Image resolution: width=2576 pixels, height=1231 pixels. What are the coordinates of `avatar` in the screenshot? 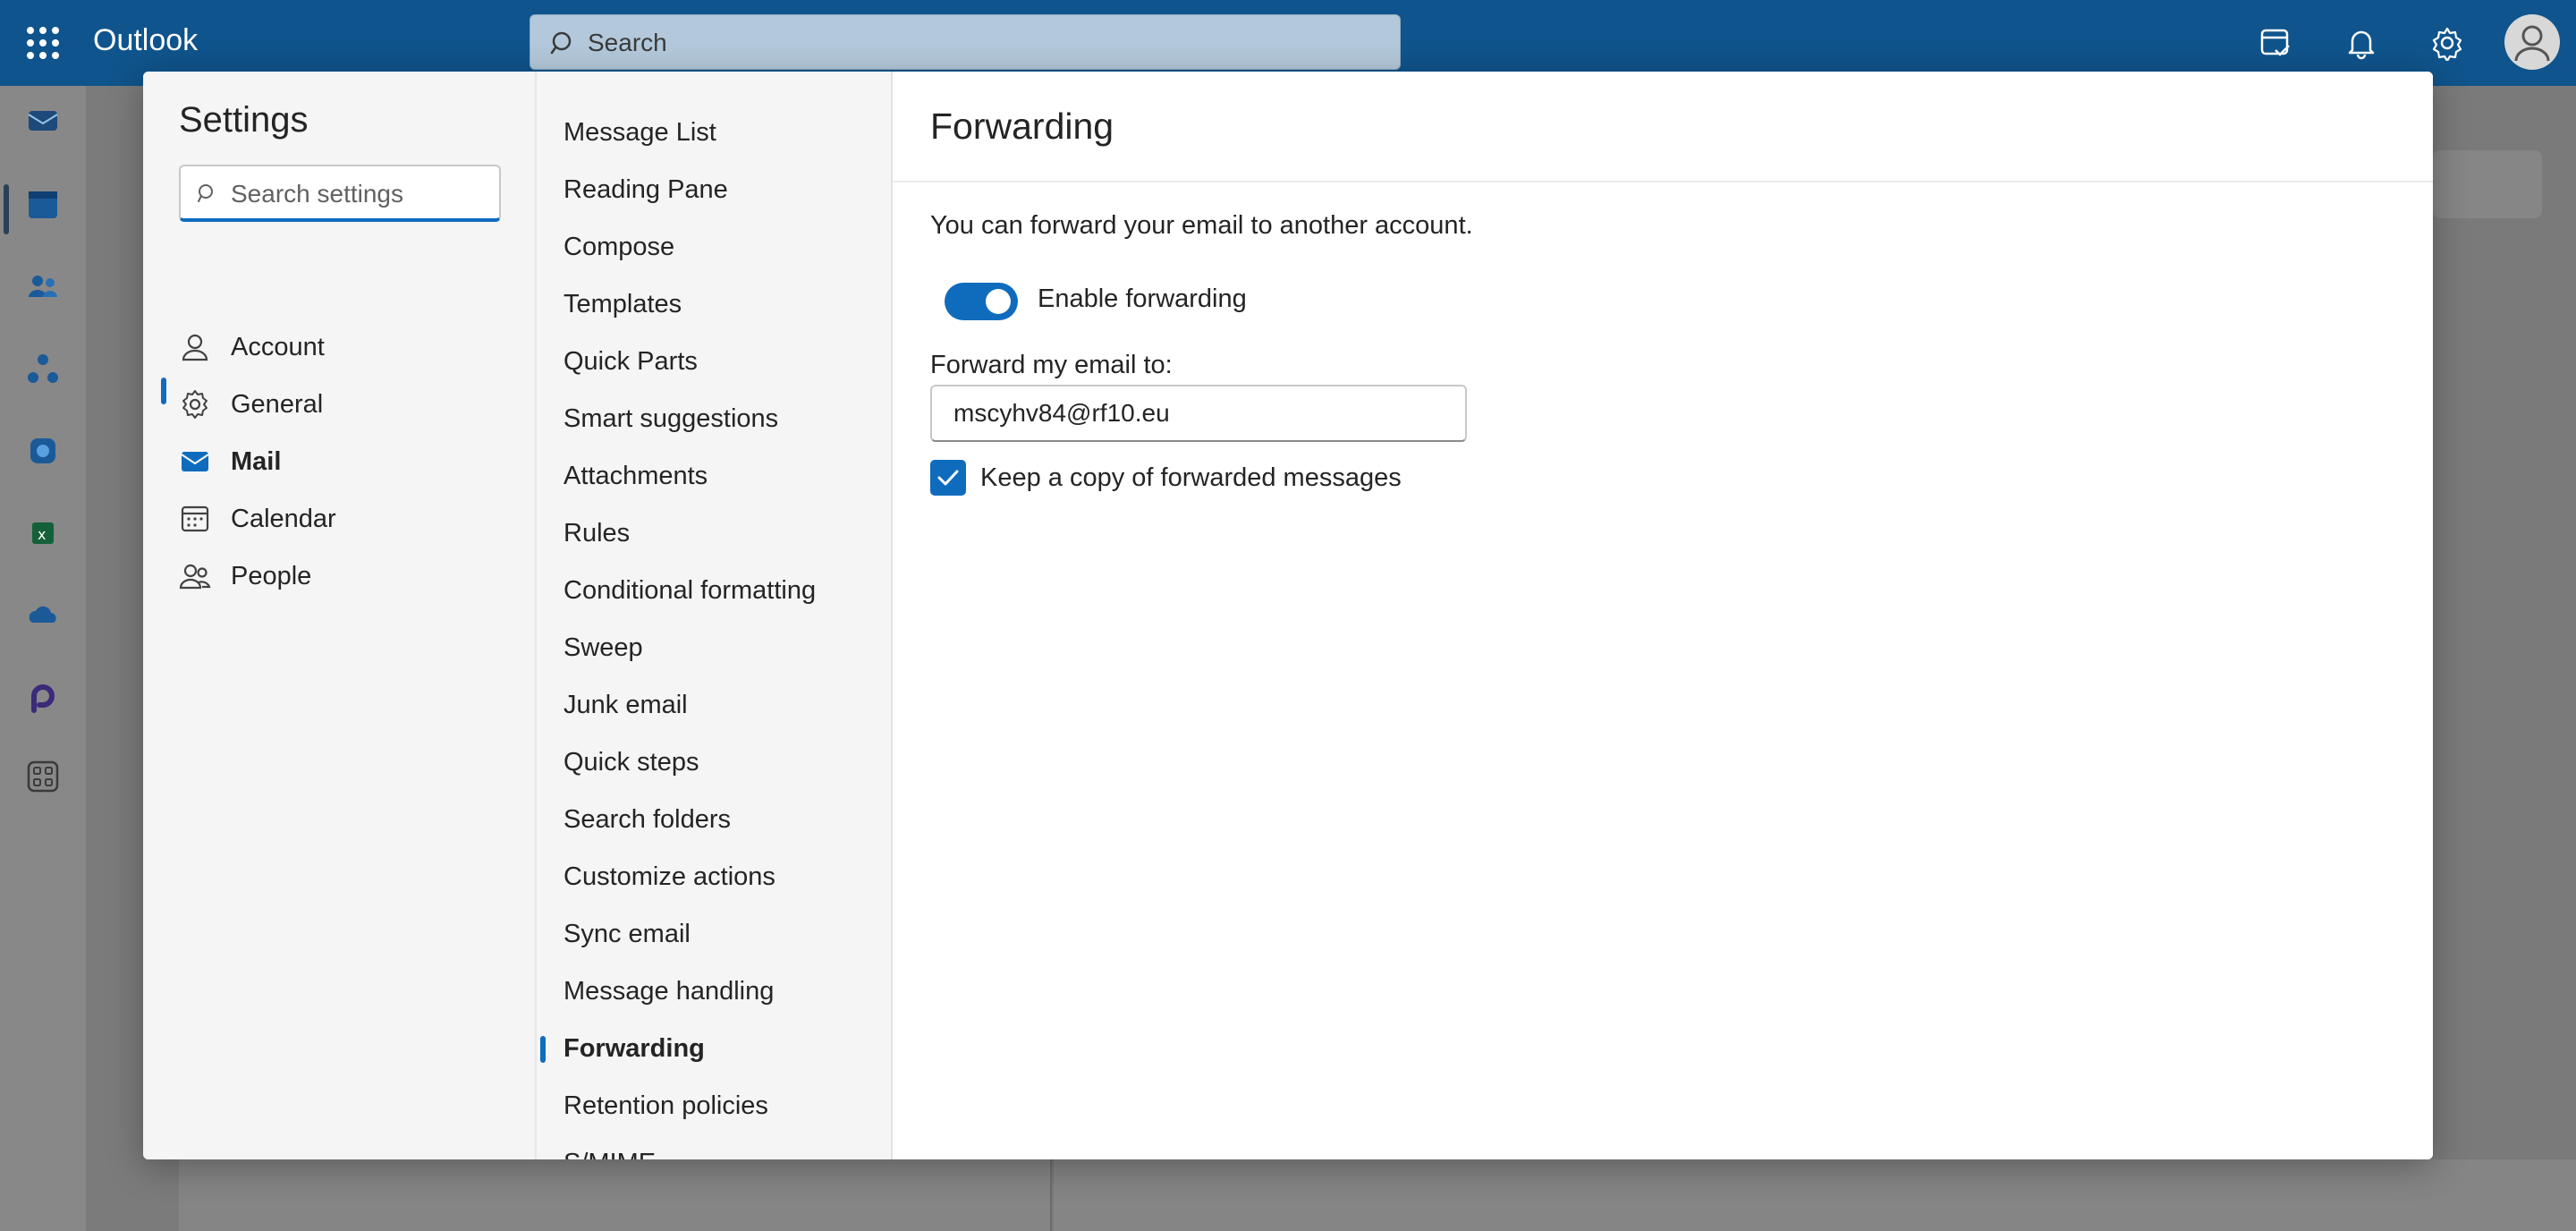 It's located at (2532, 42).